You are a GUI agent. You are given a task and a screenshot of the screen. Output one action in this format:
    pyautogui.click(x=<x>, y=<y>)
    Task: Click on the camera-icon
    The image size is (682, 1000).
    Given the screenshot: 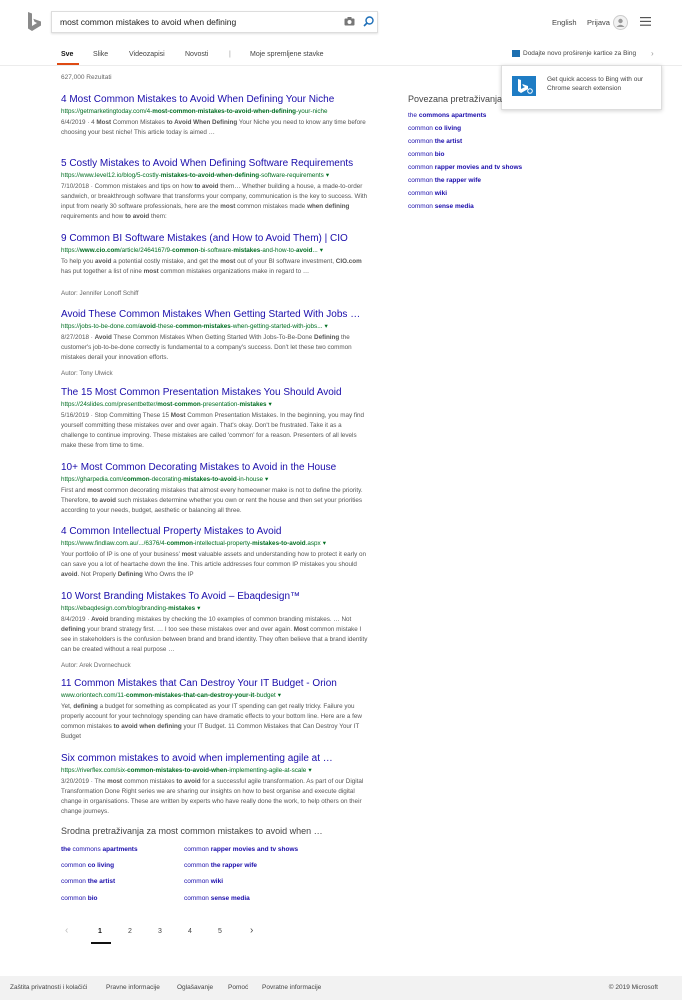 What is the action you would take?
    pyautogui.click(x=349, y=21)
    